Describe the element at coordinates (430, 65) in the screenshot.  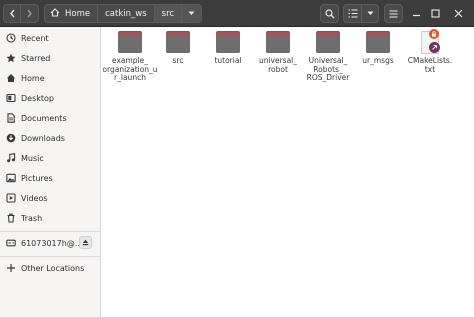
I see `file-name: CMakeLists. txt` at that location.